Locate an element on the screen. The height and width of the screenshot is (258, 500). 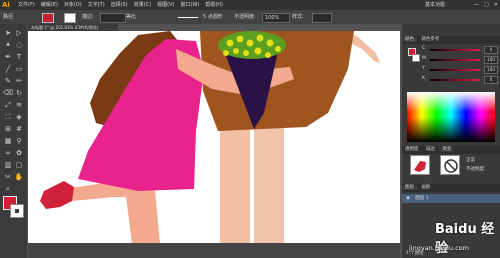
shoe-thumbnail-icon is located at coordinates (420, 166).